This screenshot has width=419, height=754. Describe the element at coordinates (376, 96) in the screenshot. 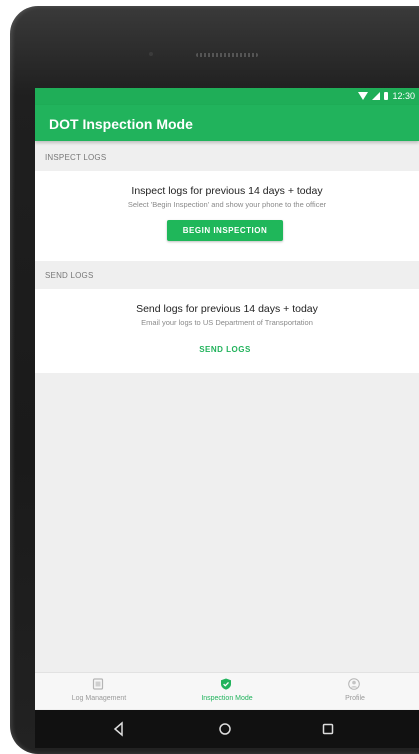

I see `signal-icon` at that location.